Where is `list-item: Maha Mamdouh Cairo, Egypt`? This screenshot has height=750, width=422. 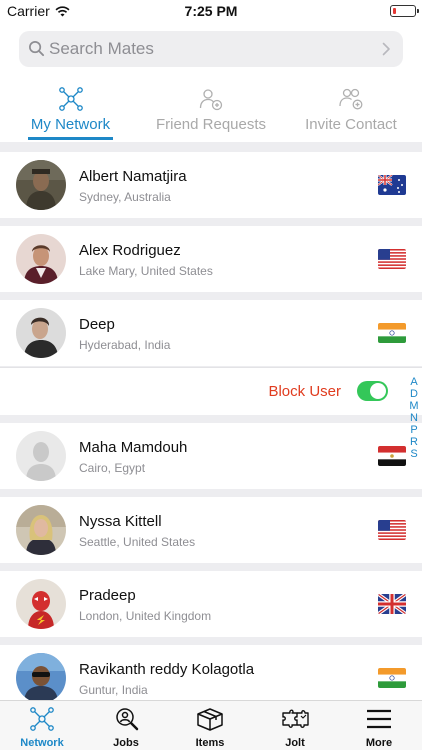 list-item: Maha Mamdouh Cairo, Egypt is located at coordinates (211, 456).